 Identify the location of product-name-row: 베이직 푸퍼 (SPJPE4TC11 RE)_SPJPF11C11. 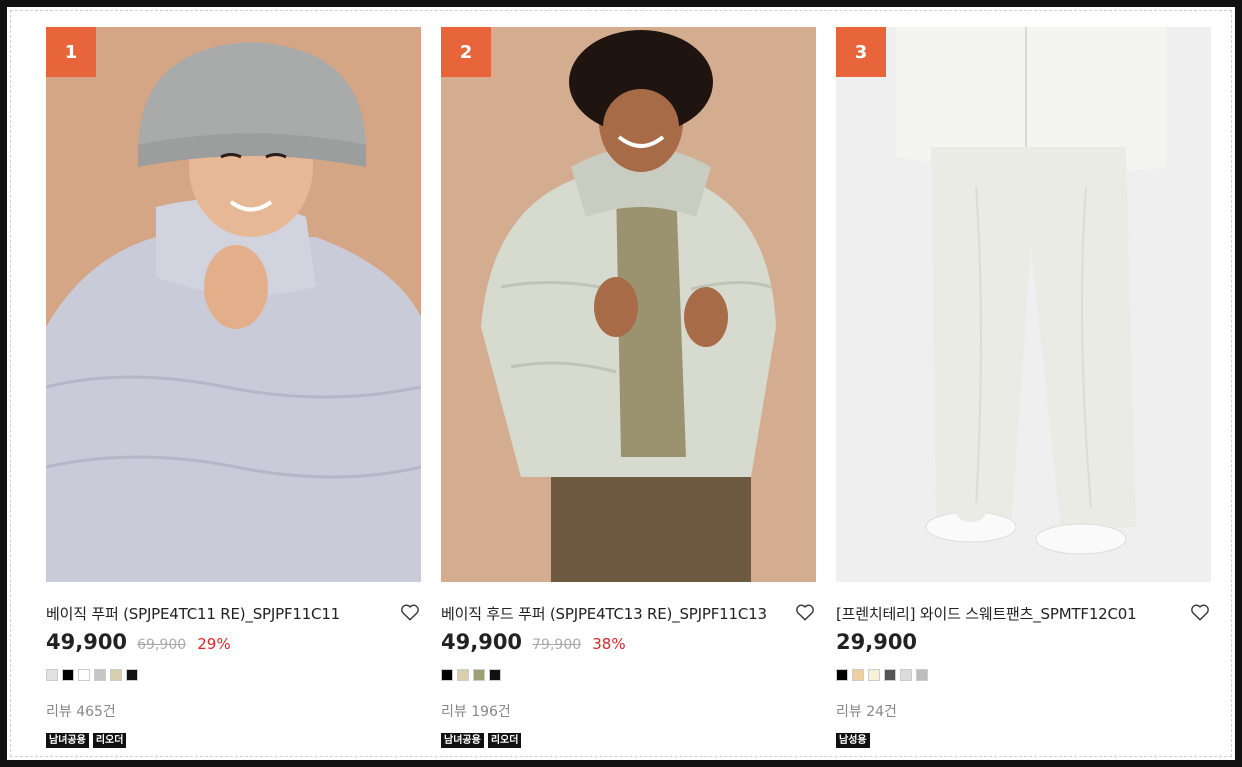
(233, 613).